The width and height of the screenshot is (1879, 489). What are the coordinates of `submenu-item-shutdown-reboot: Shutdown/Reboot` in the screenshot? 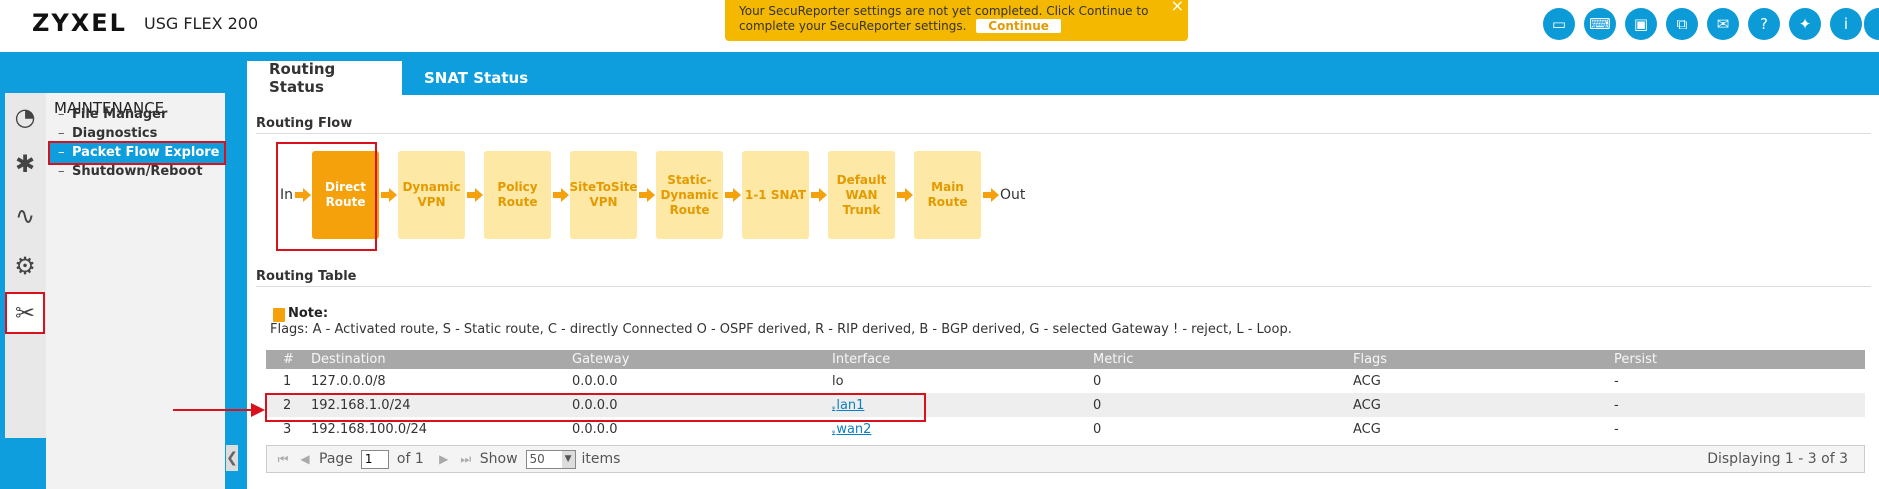 It's located at (137, 172).